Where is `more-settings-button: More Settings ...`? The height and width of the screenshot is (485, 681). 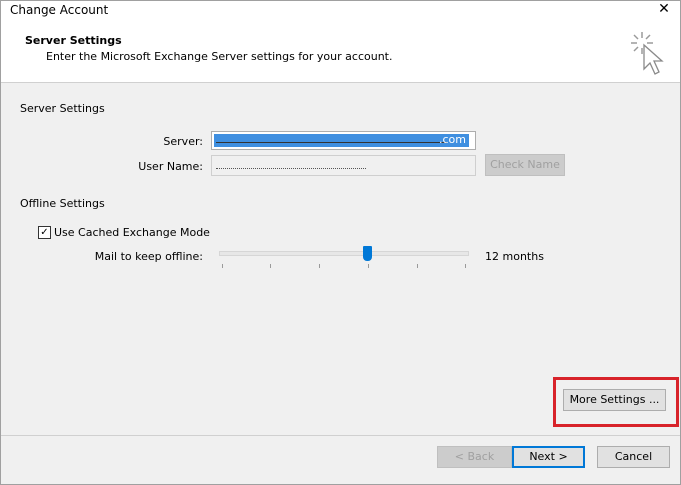
more-settings-button: More Settings ... is located at coordinates (614, 400).